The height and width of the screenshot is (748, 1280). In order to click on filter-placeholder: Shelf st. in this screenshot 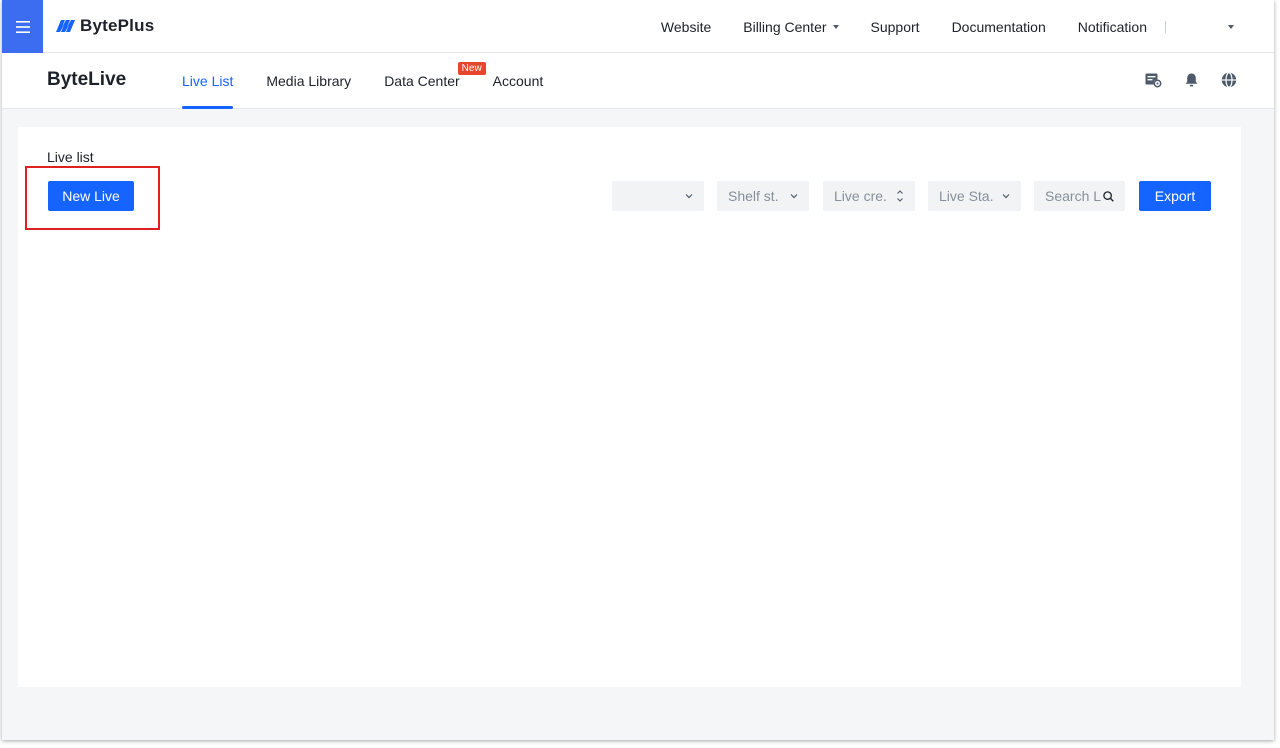, I will do `click(753, 196)`.